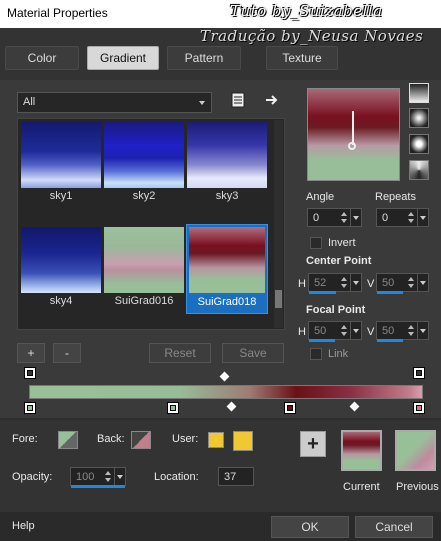  What do you see at coordinates (32, 477) in the screenshot?
I see `opacity-label: Opacity:` at bounding box center [32, 477].